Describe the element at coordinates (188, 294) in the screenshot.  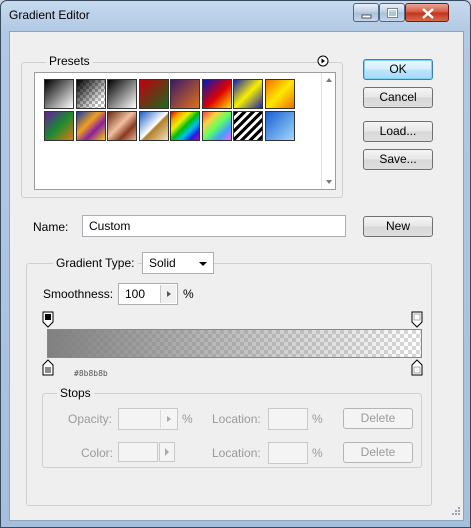
I see `smoothness-percent: %` at that location.